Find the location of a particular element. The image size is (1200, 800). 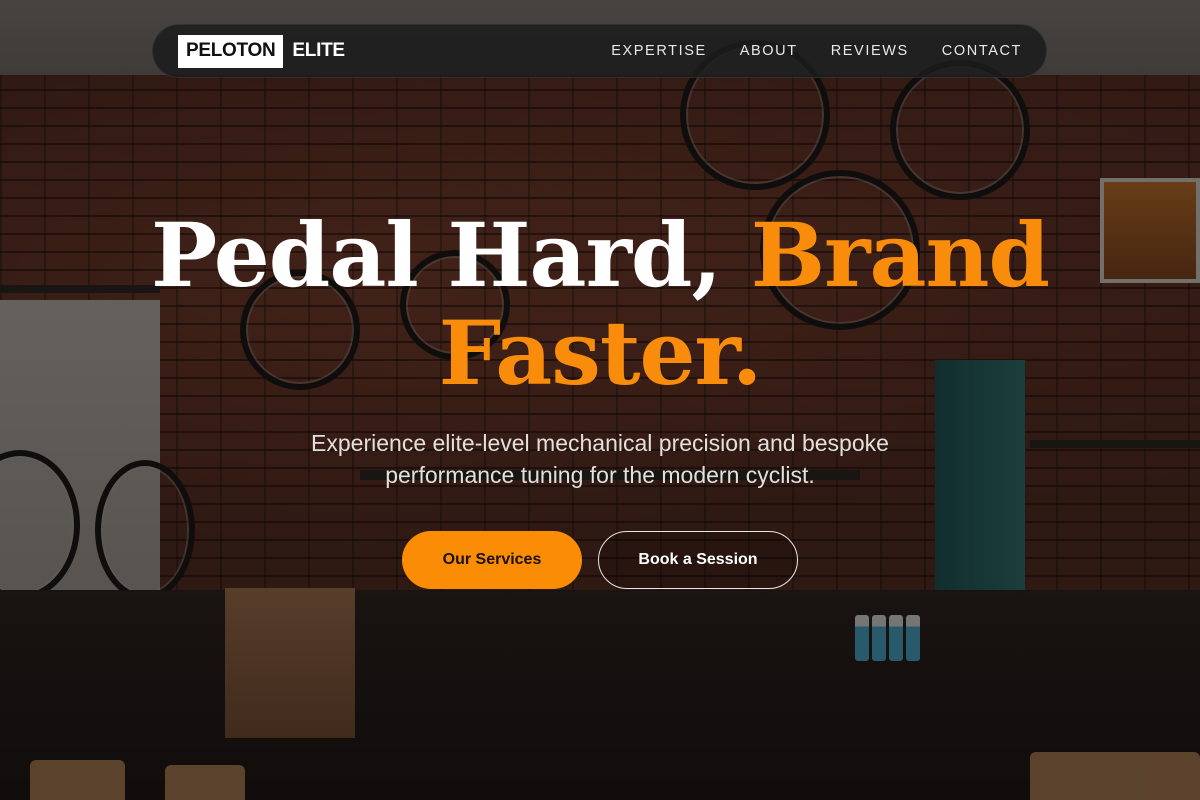

book-session-button: Book a Session is located at coordinates (698, 560).